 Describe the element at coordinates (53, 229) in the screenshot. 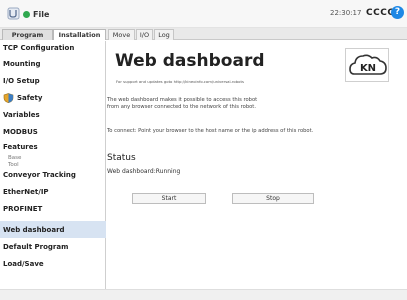

I see `sidebar-item-web-dashboard: Web dashboard` at that location.